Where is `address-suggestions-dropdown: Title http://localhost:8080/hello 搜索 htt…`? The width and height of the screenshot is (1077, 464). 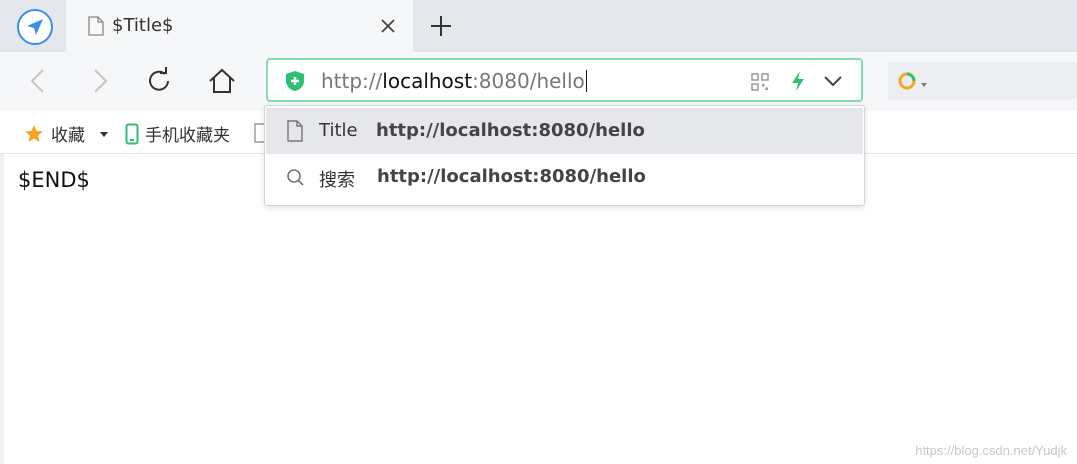 address-suggestions-dropdown: Title http://localhost:8080/hello 搜索 htt… is located at coordinates (564, 155).